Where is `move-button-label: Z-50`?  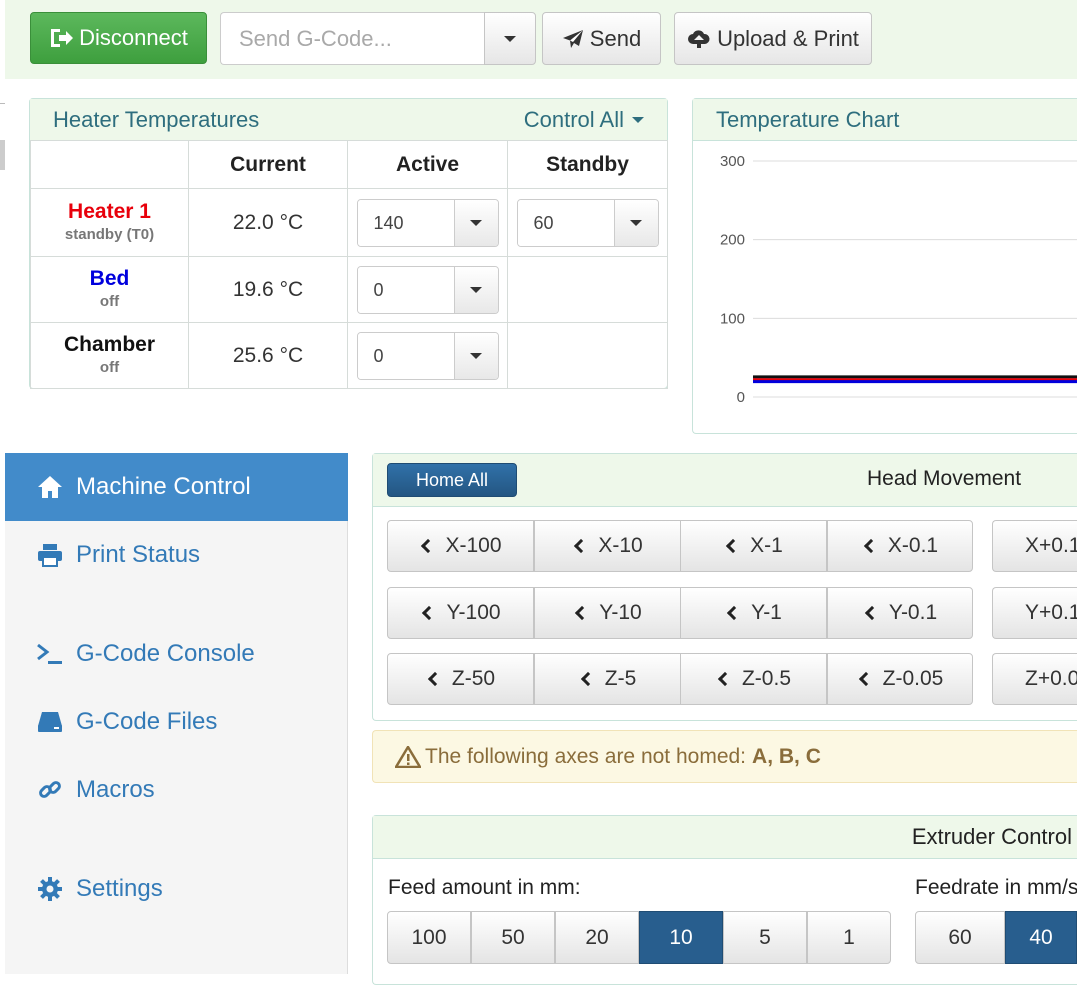
move-button-label: Z-50 is located at coordinates (473, 678).